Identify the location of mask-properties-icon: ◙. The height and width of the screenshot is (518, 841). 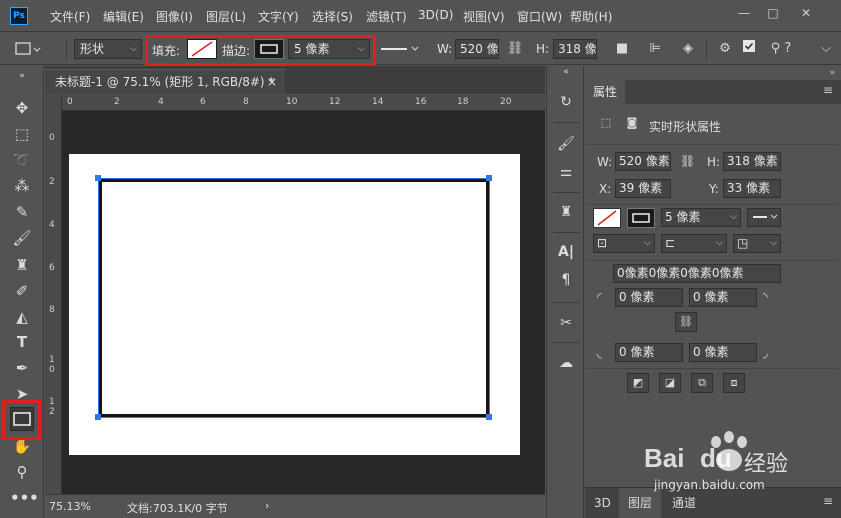
(632, 124).